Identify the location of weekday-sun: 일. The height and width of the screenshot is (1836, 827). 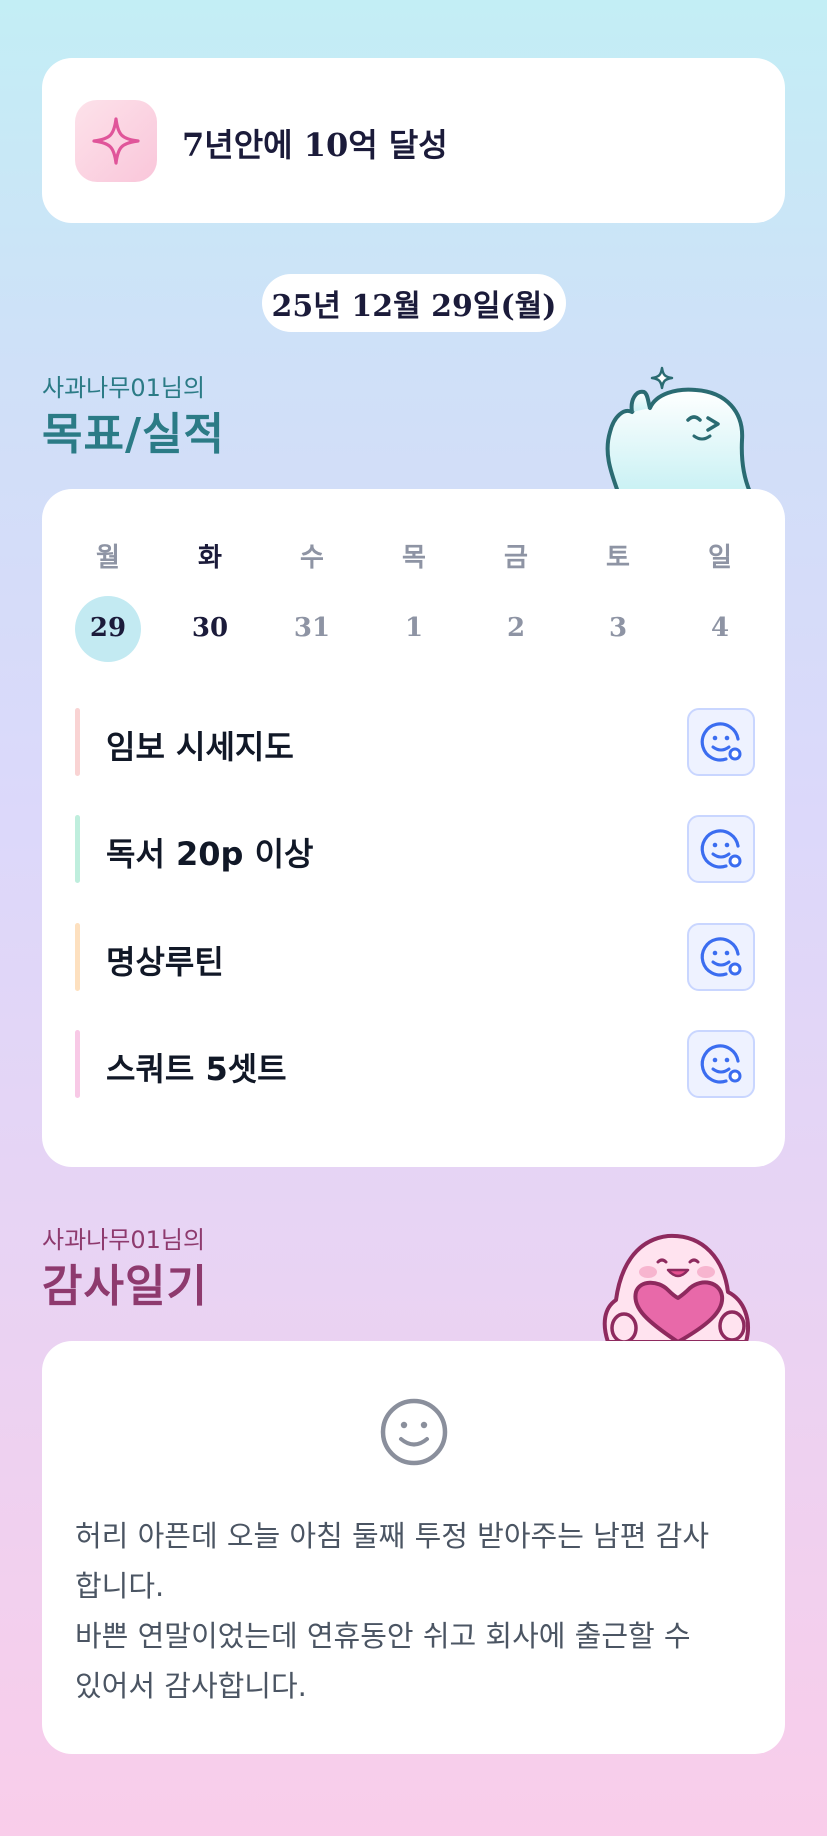
(720, 558).